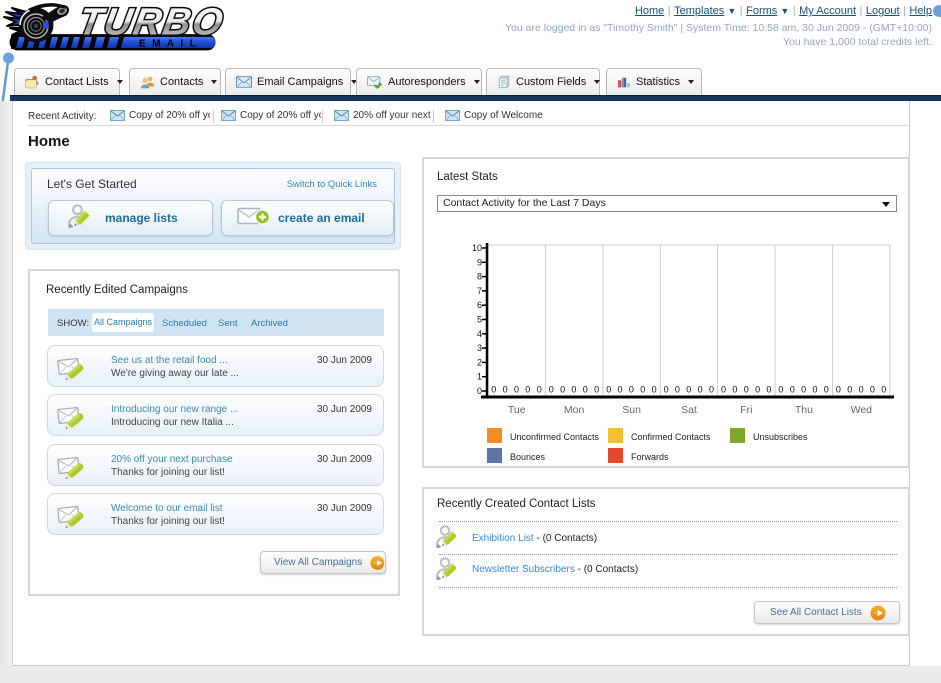  What do you see at coordinates (479, 334) in the screenshot?
I see `svg-text: 4` at bounding box center [479, 334].